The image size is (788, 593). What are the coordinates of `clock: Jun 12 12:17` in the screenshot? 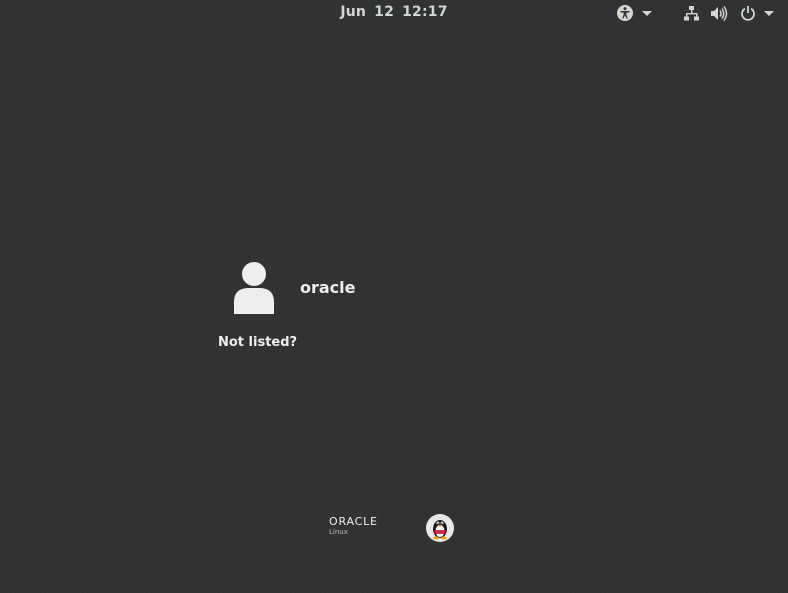 It's located at (394, 12).